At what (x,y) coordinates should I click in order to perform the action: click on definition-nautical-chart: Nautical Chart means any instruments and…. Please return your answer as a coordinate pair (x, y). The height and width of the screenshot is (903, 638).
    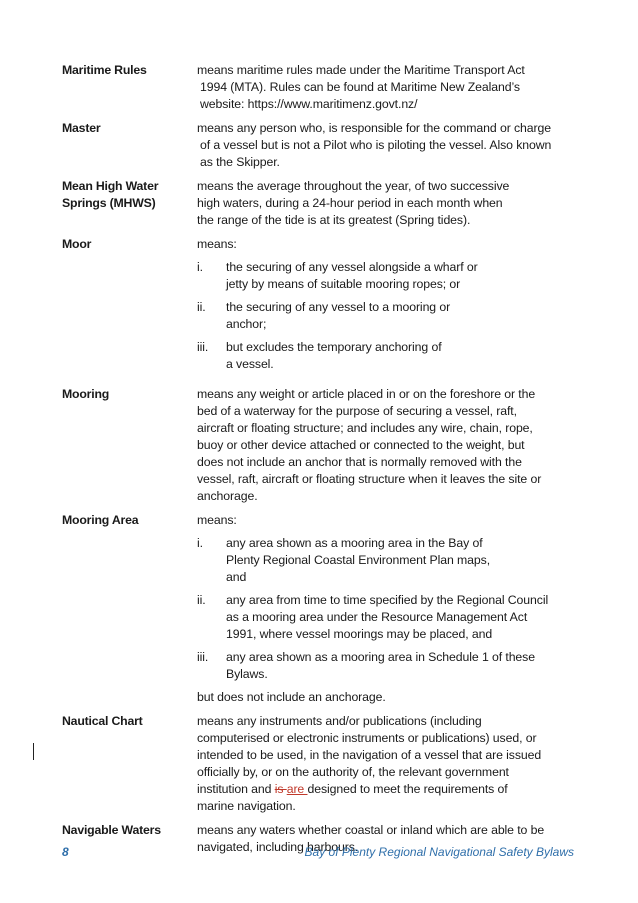
    Looking at the image, I should click on (317, 764).